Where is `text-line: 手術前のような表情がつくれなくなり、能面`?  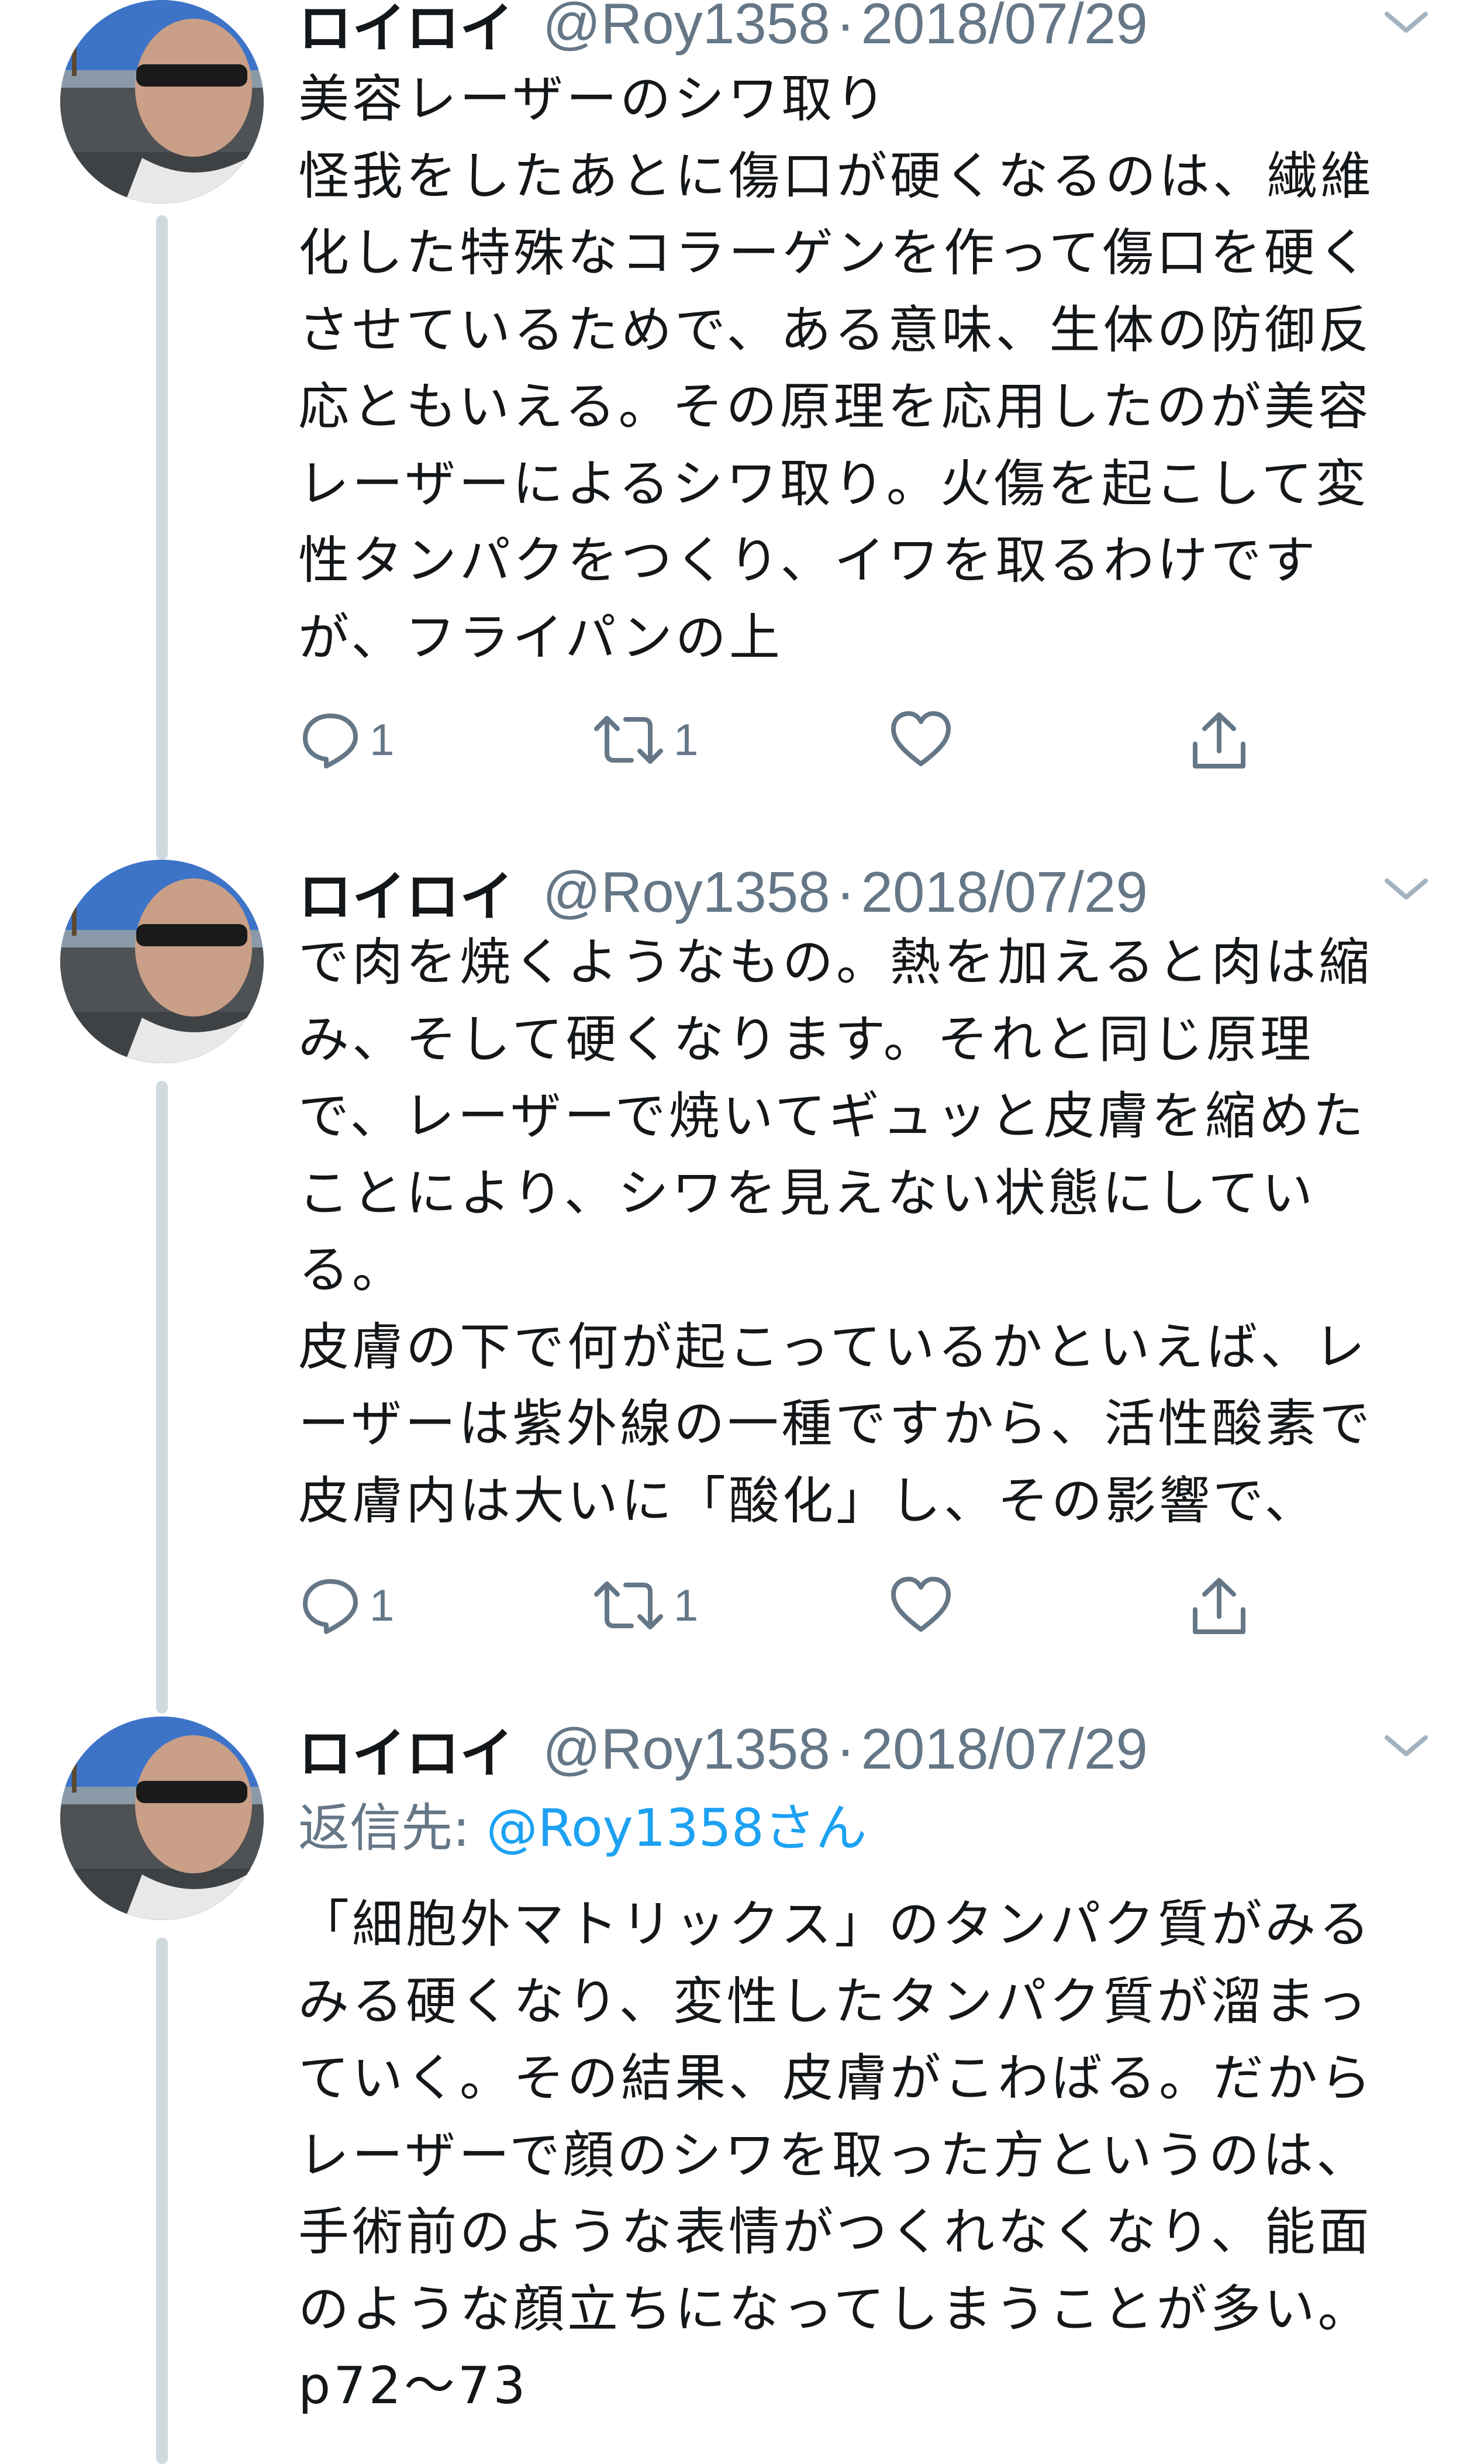 text-line: 手術前のような表情がつくれなくなり、能面 is located at coordinates (835, 2232).